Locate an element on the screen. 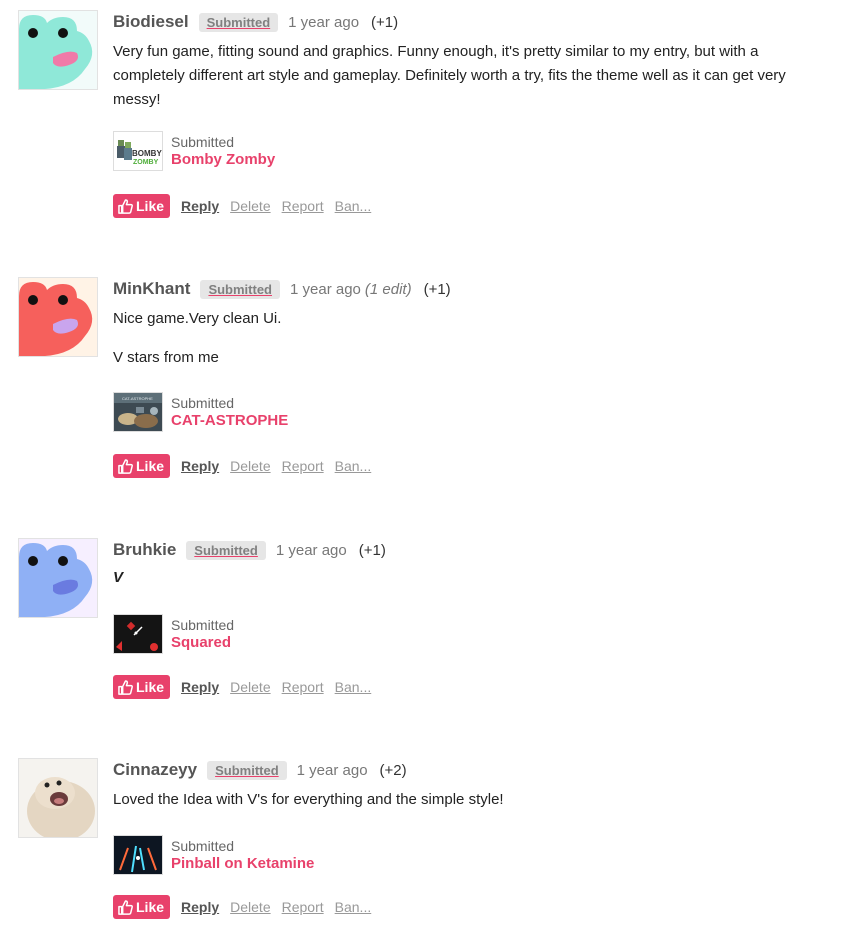 The width and height of the screenshot is (854, 930). svg-text: ZOMBY is located at coordinates (146, 162).